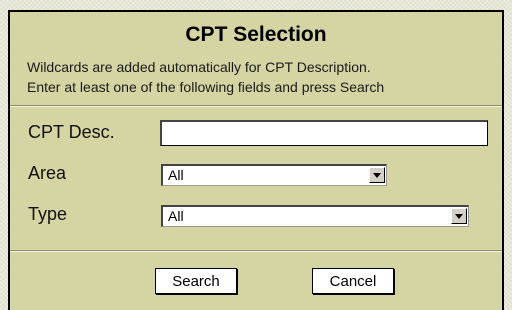  I want to click on divider-bottom, so click(256, 251).